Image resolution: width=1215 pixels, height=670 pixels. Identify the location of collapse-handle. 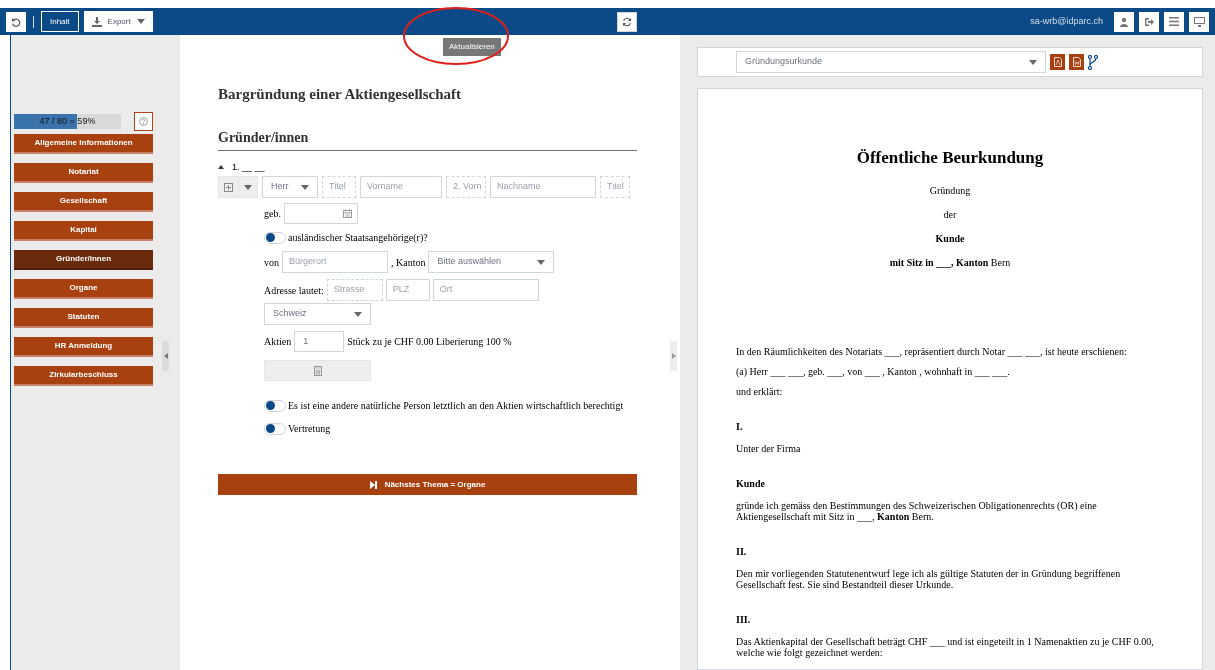
(165, 356).